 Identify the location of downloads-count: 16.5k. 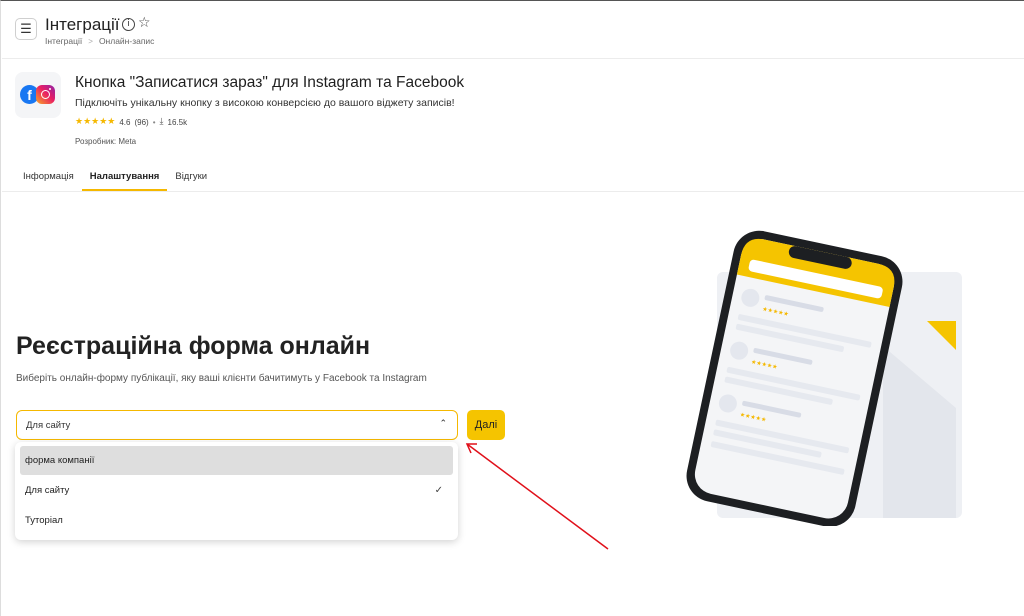
(177, 122).